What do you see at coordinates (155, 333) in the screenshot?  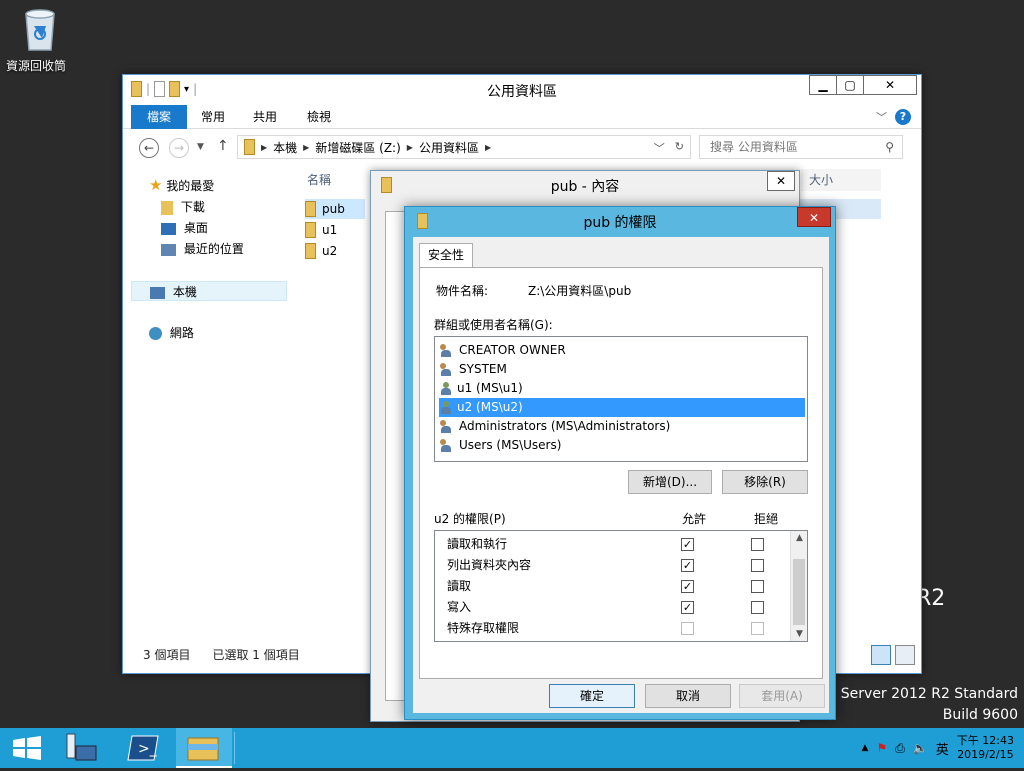 I see `network-icon` at bounding box center [155, 333].